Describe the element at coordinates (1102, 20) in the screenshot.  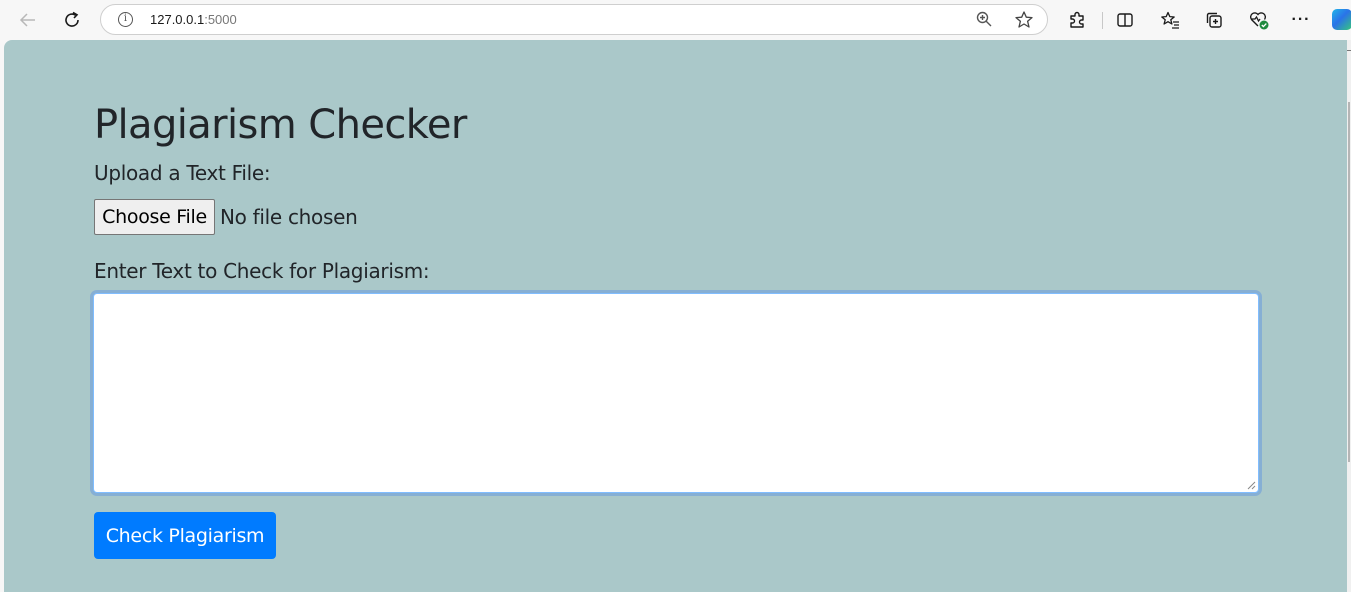
I see `toolbar-divider` at that location.